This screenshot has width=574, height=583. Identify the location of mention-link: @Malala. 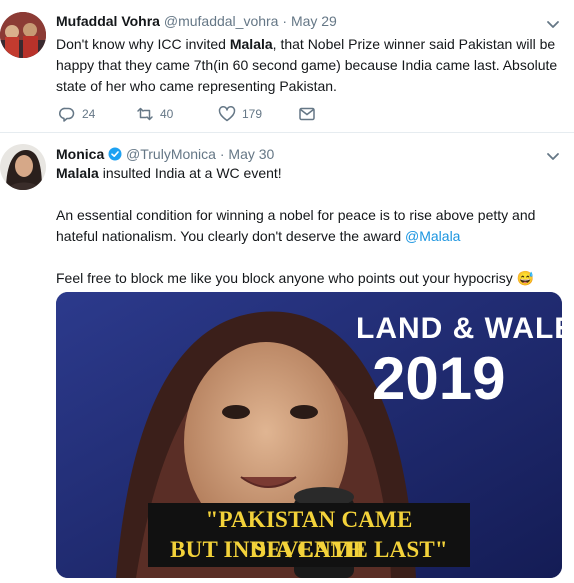
(432, 236).